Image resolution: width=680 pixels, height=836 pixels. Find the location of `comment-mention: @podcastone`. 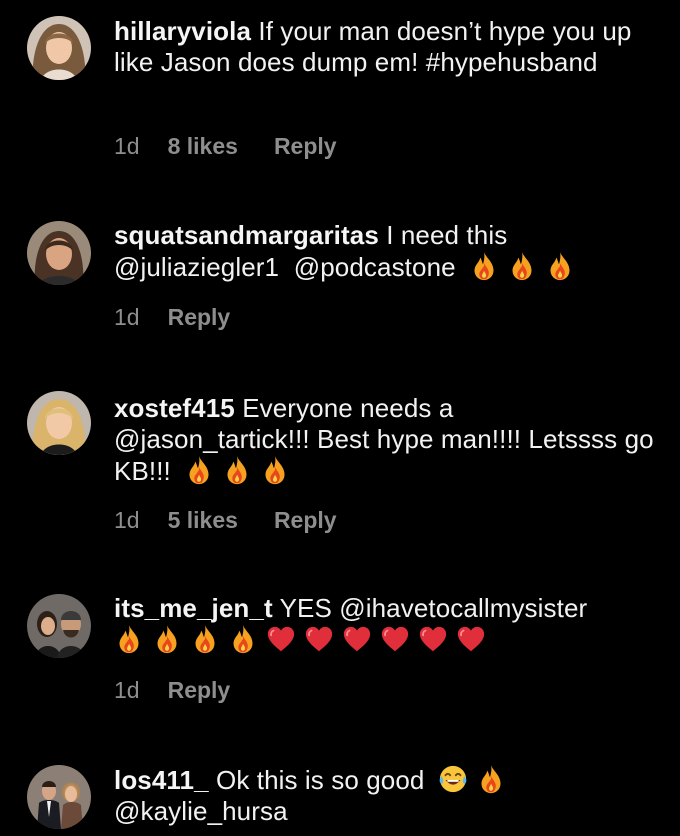

comment-mention: @podcastone is located at coordinates (375, 267).